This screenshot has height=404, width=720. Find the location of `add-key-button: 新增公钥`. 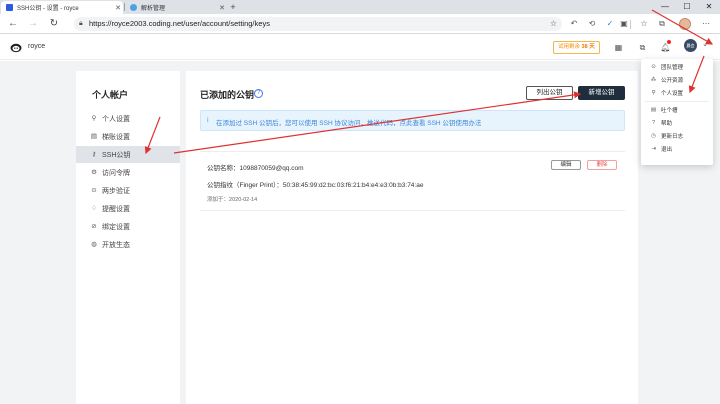

add-key-button: 新增公钥 is located at coordinates (601, 93).